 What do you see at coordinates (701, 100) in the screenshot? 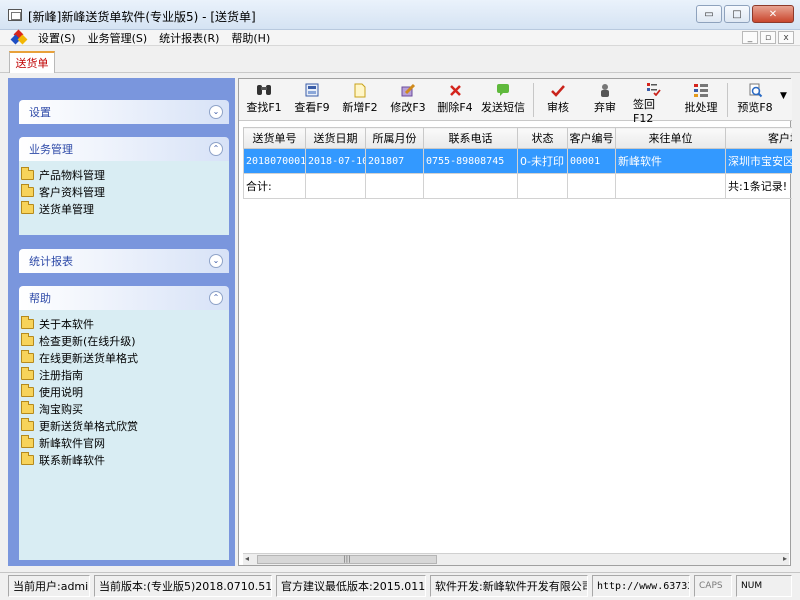
I see `batch-button: 批处理` at bounding box center [701, 100].